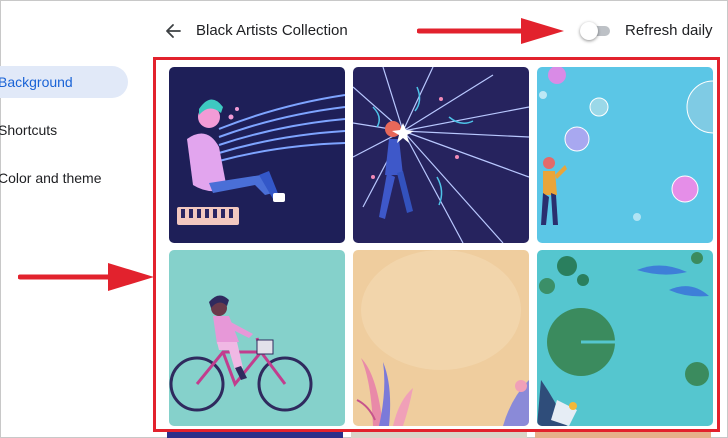  I want to click on wallpaper-starburst-figure-image, so click(441, 155).